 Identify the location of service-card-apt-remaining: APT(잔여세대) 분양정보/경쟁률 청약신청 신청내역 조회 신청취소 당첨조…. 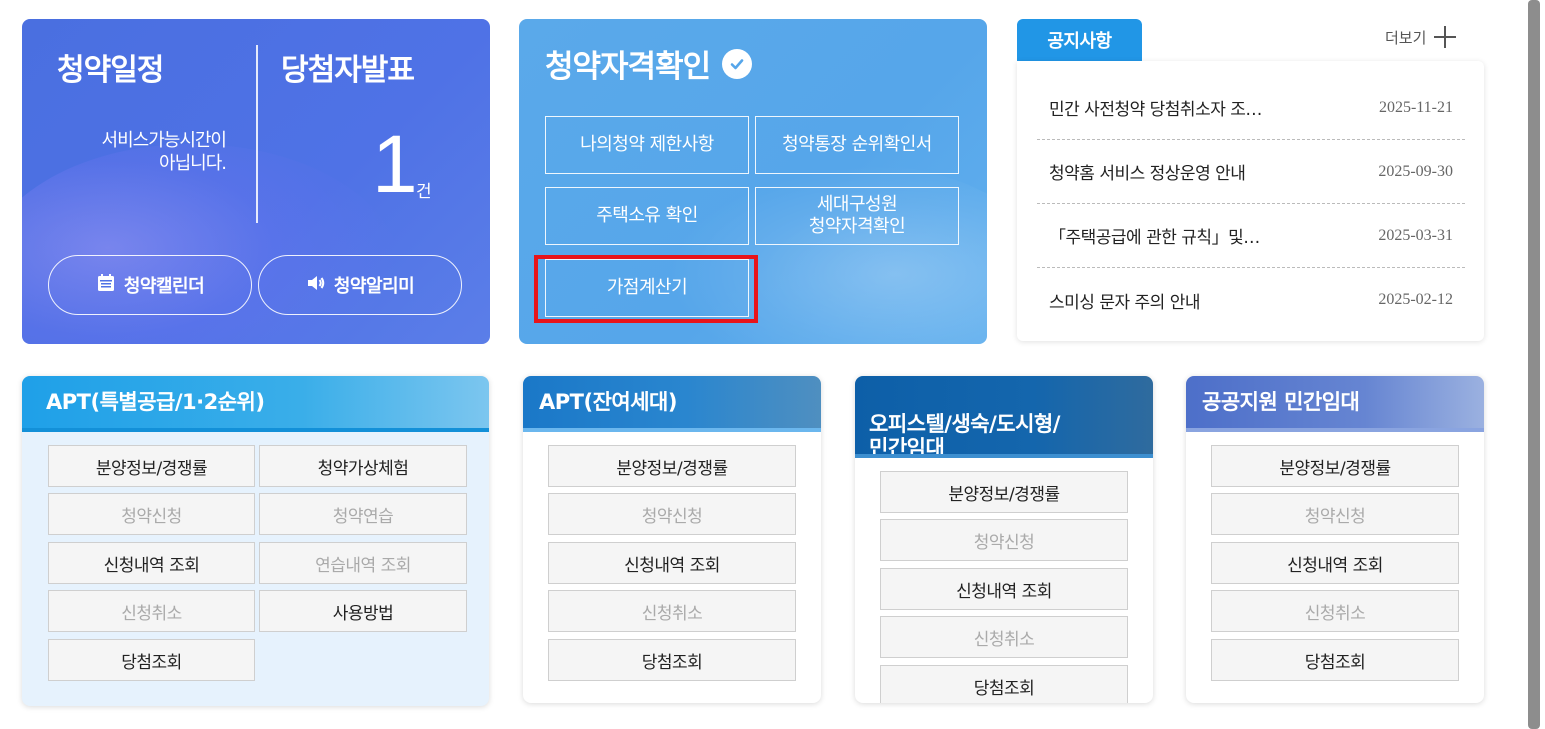
(672, 539).